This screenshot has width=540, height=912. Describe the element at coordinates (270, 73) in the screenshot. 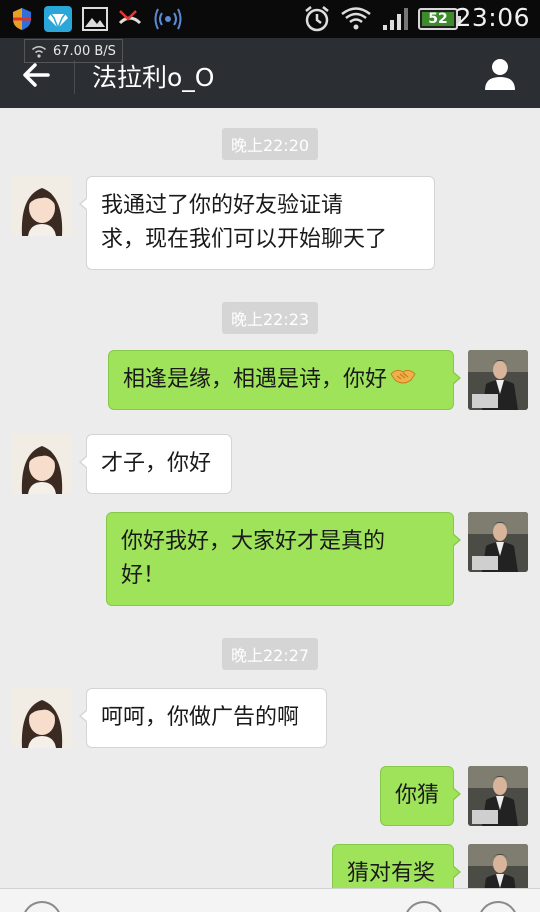

I see `chat-header: 67.00 B/S 法拉利o_O` at that location.